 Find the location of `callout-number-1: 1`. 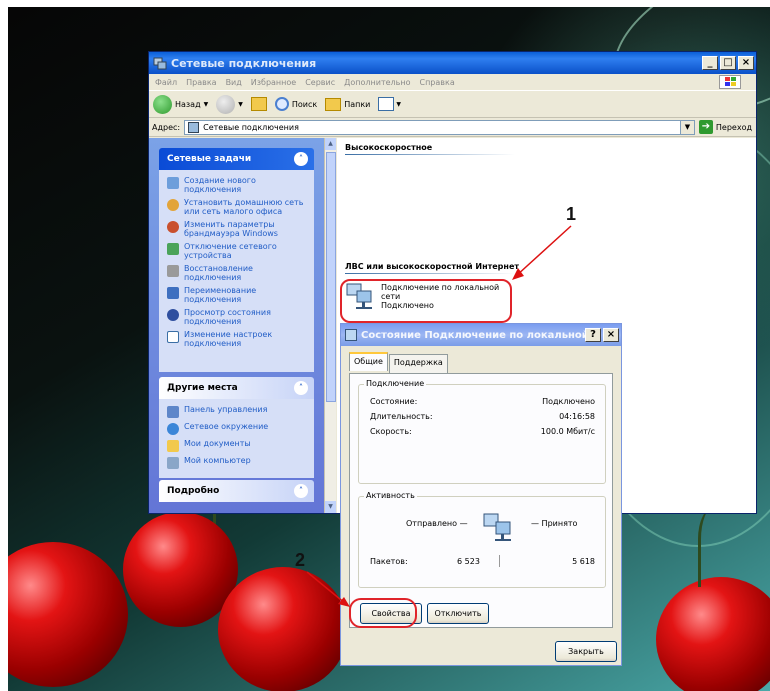

callout-number-1: 1 is located at coordinates (571, 214).